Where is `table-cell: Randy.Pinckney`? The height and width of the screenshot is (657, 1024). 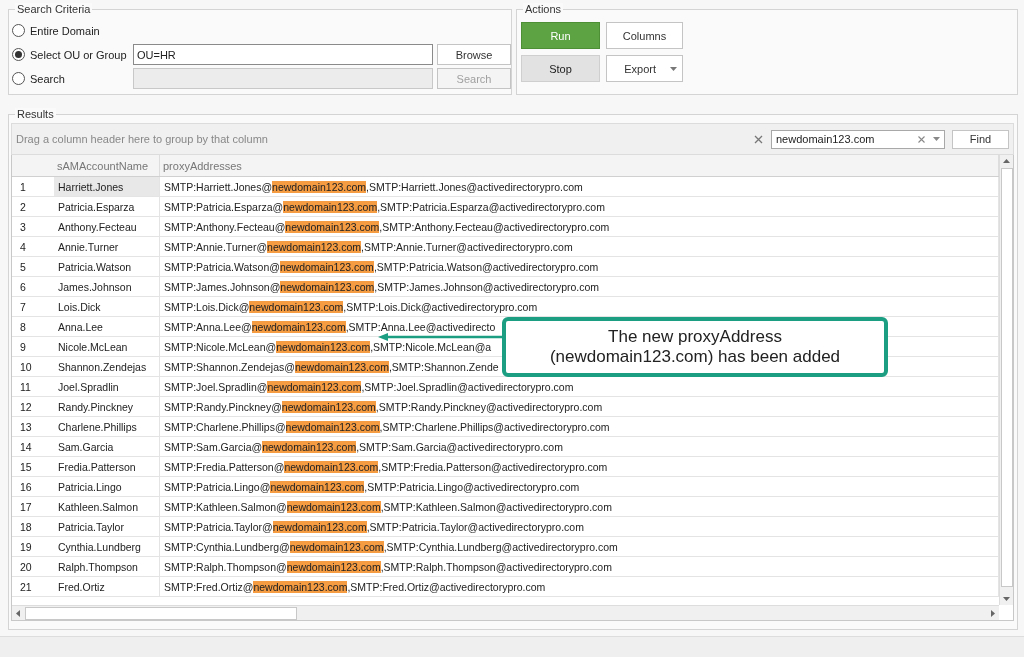
table-cell: Randy.Pinckney is located at coordinates (107, 406).